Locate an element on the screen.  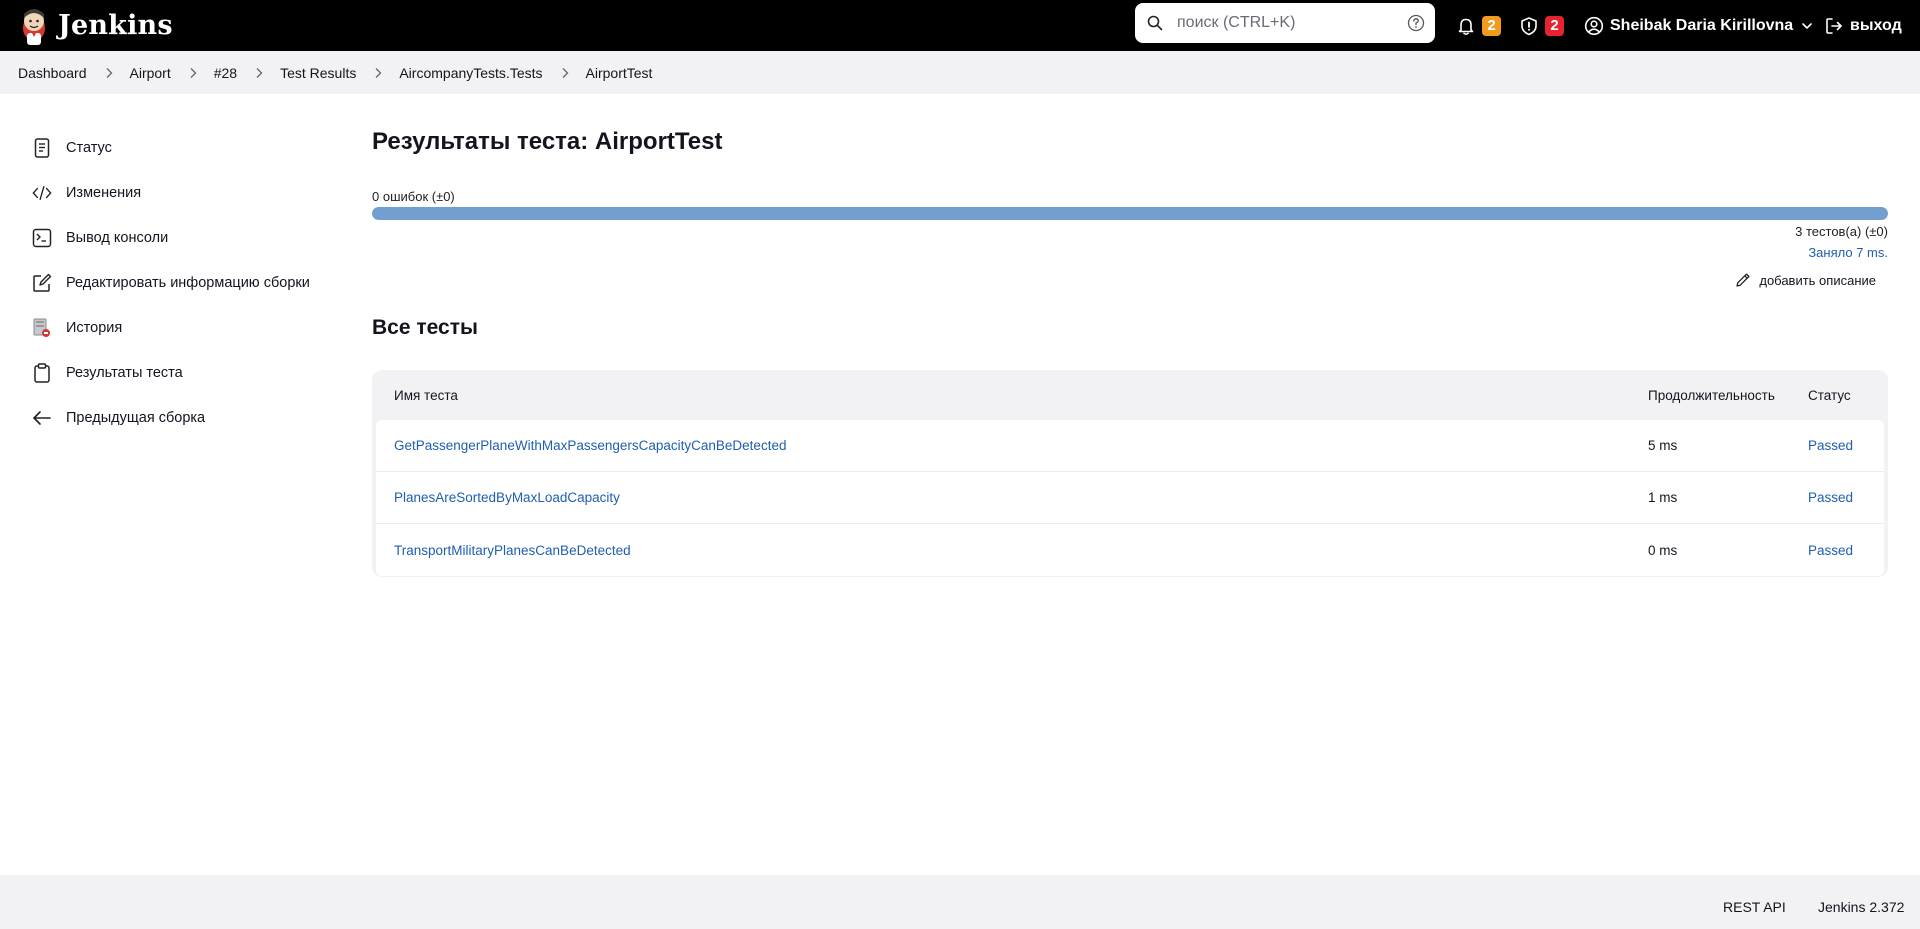
failures-summary: 0 ошибок (±0) is located at coordinates (413, 196).